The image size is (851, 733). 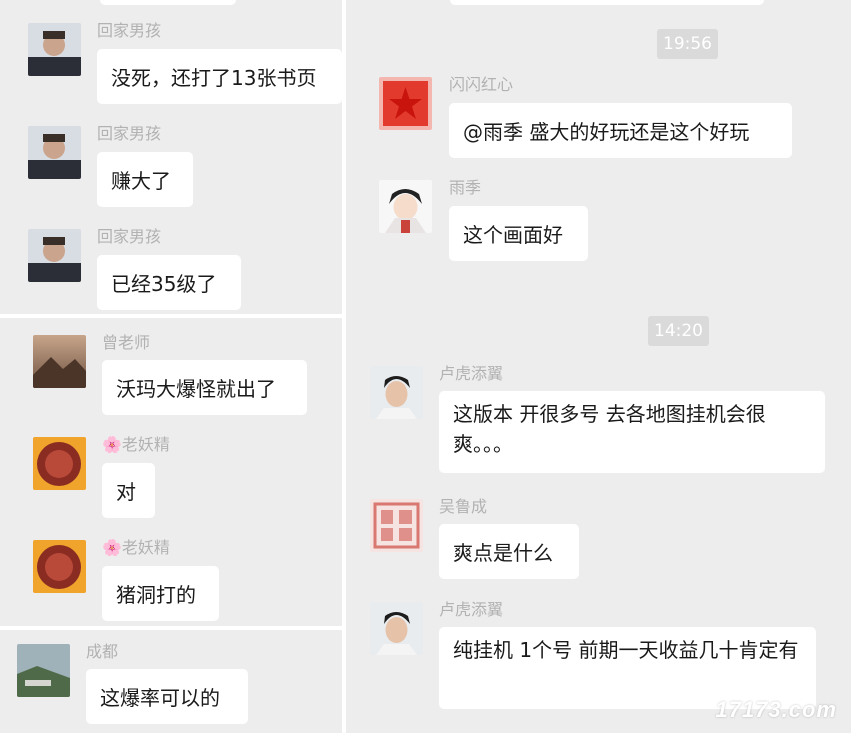 What do you see at coordinates (43, 670) in the screenshot?
I see `avatar-chengdu` at bounding box center [43, 670].